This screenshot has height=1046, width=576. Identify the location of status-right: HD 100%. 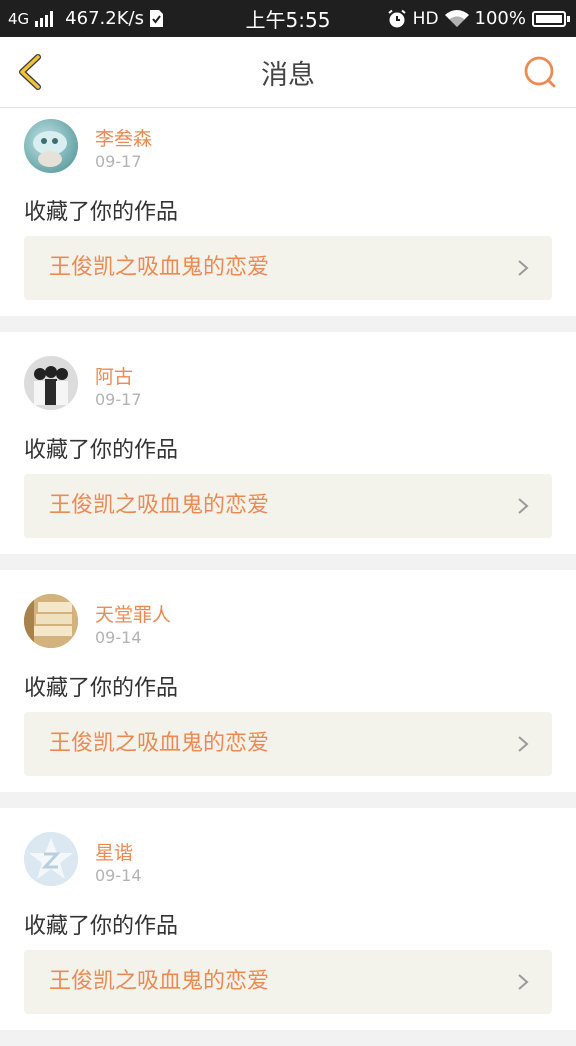
(478, 18).